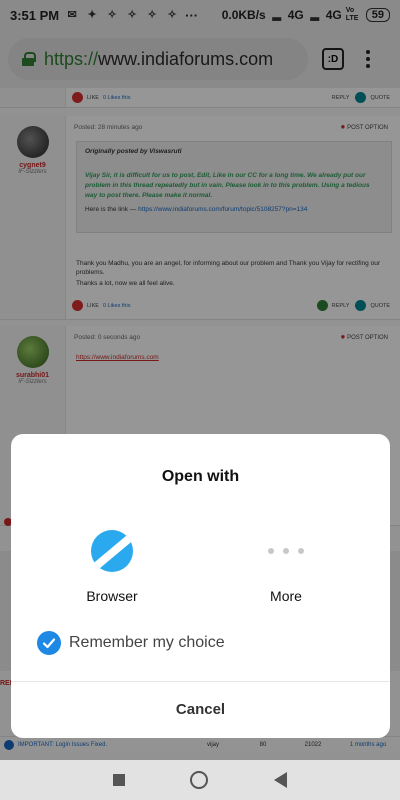  Describe the element at coordinates (112, 551) in the screenshot. I see `browser-app-icon` at that location.